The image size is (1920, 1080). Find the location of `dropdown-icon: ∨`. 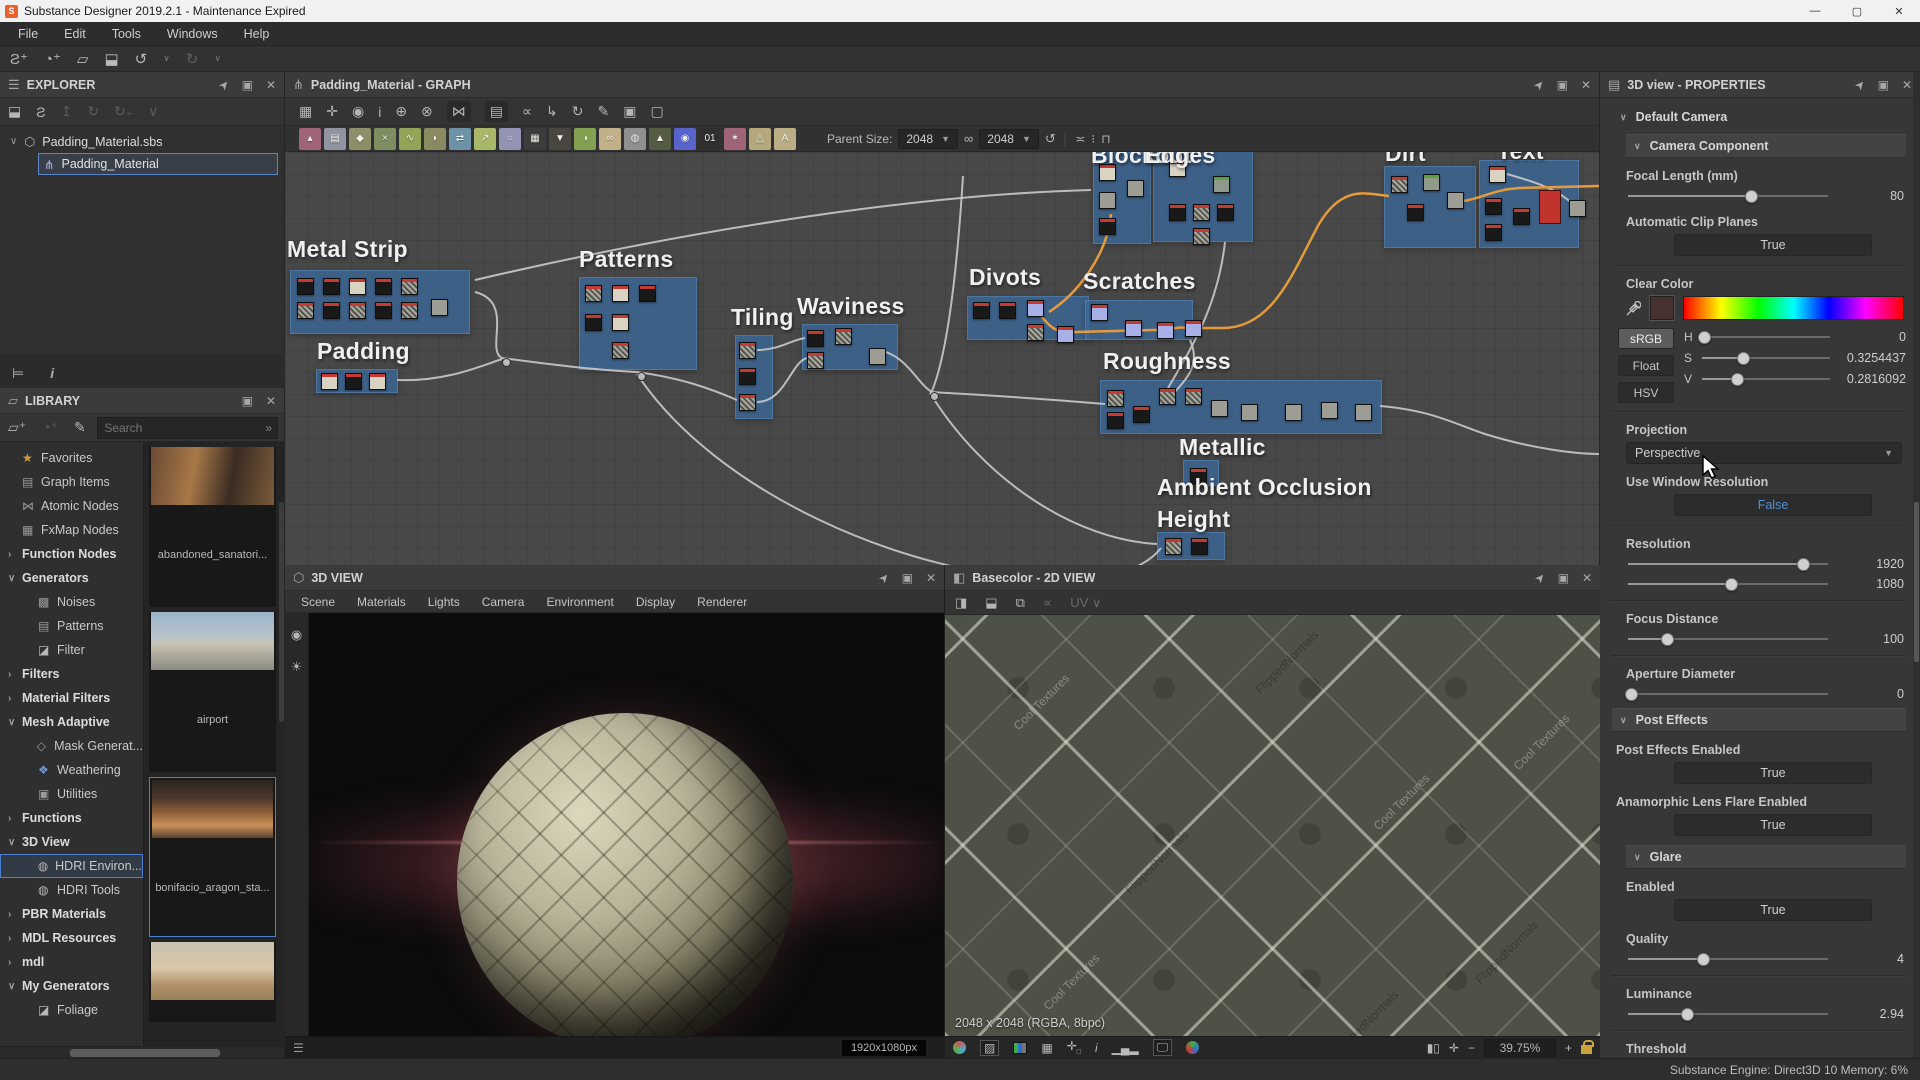

dropdown-icon: ∨ is located at coordinates (153, 111).